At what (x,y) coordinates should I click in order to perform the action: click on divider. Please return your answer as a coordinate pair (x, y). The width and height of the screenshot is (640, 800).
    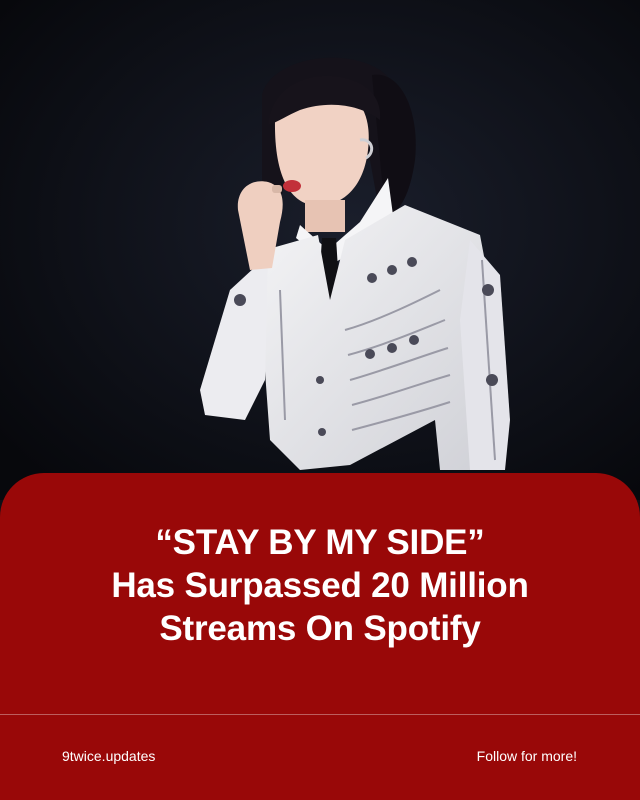
    Looking at the image, I should click on (320, 714).